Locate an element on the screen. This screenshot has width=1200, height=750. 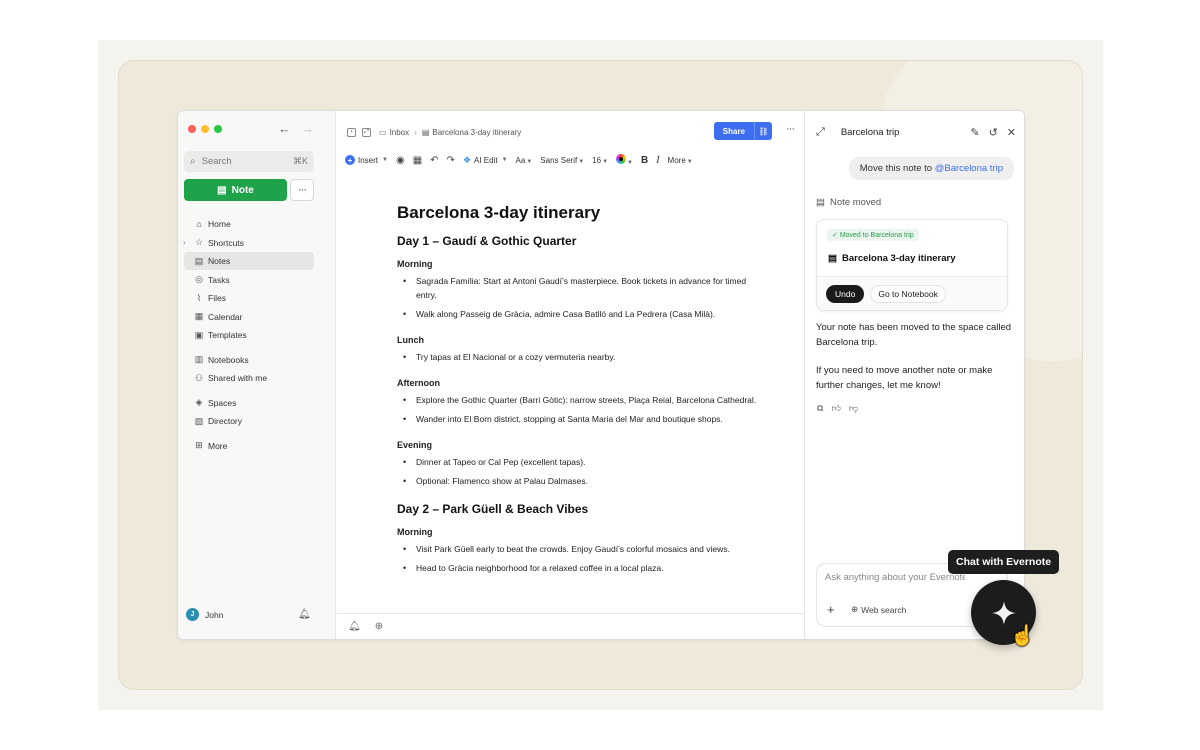
forward-arrow-icon: → is located at coordinates (307, 128).